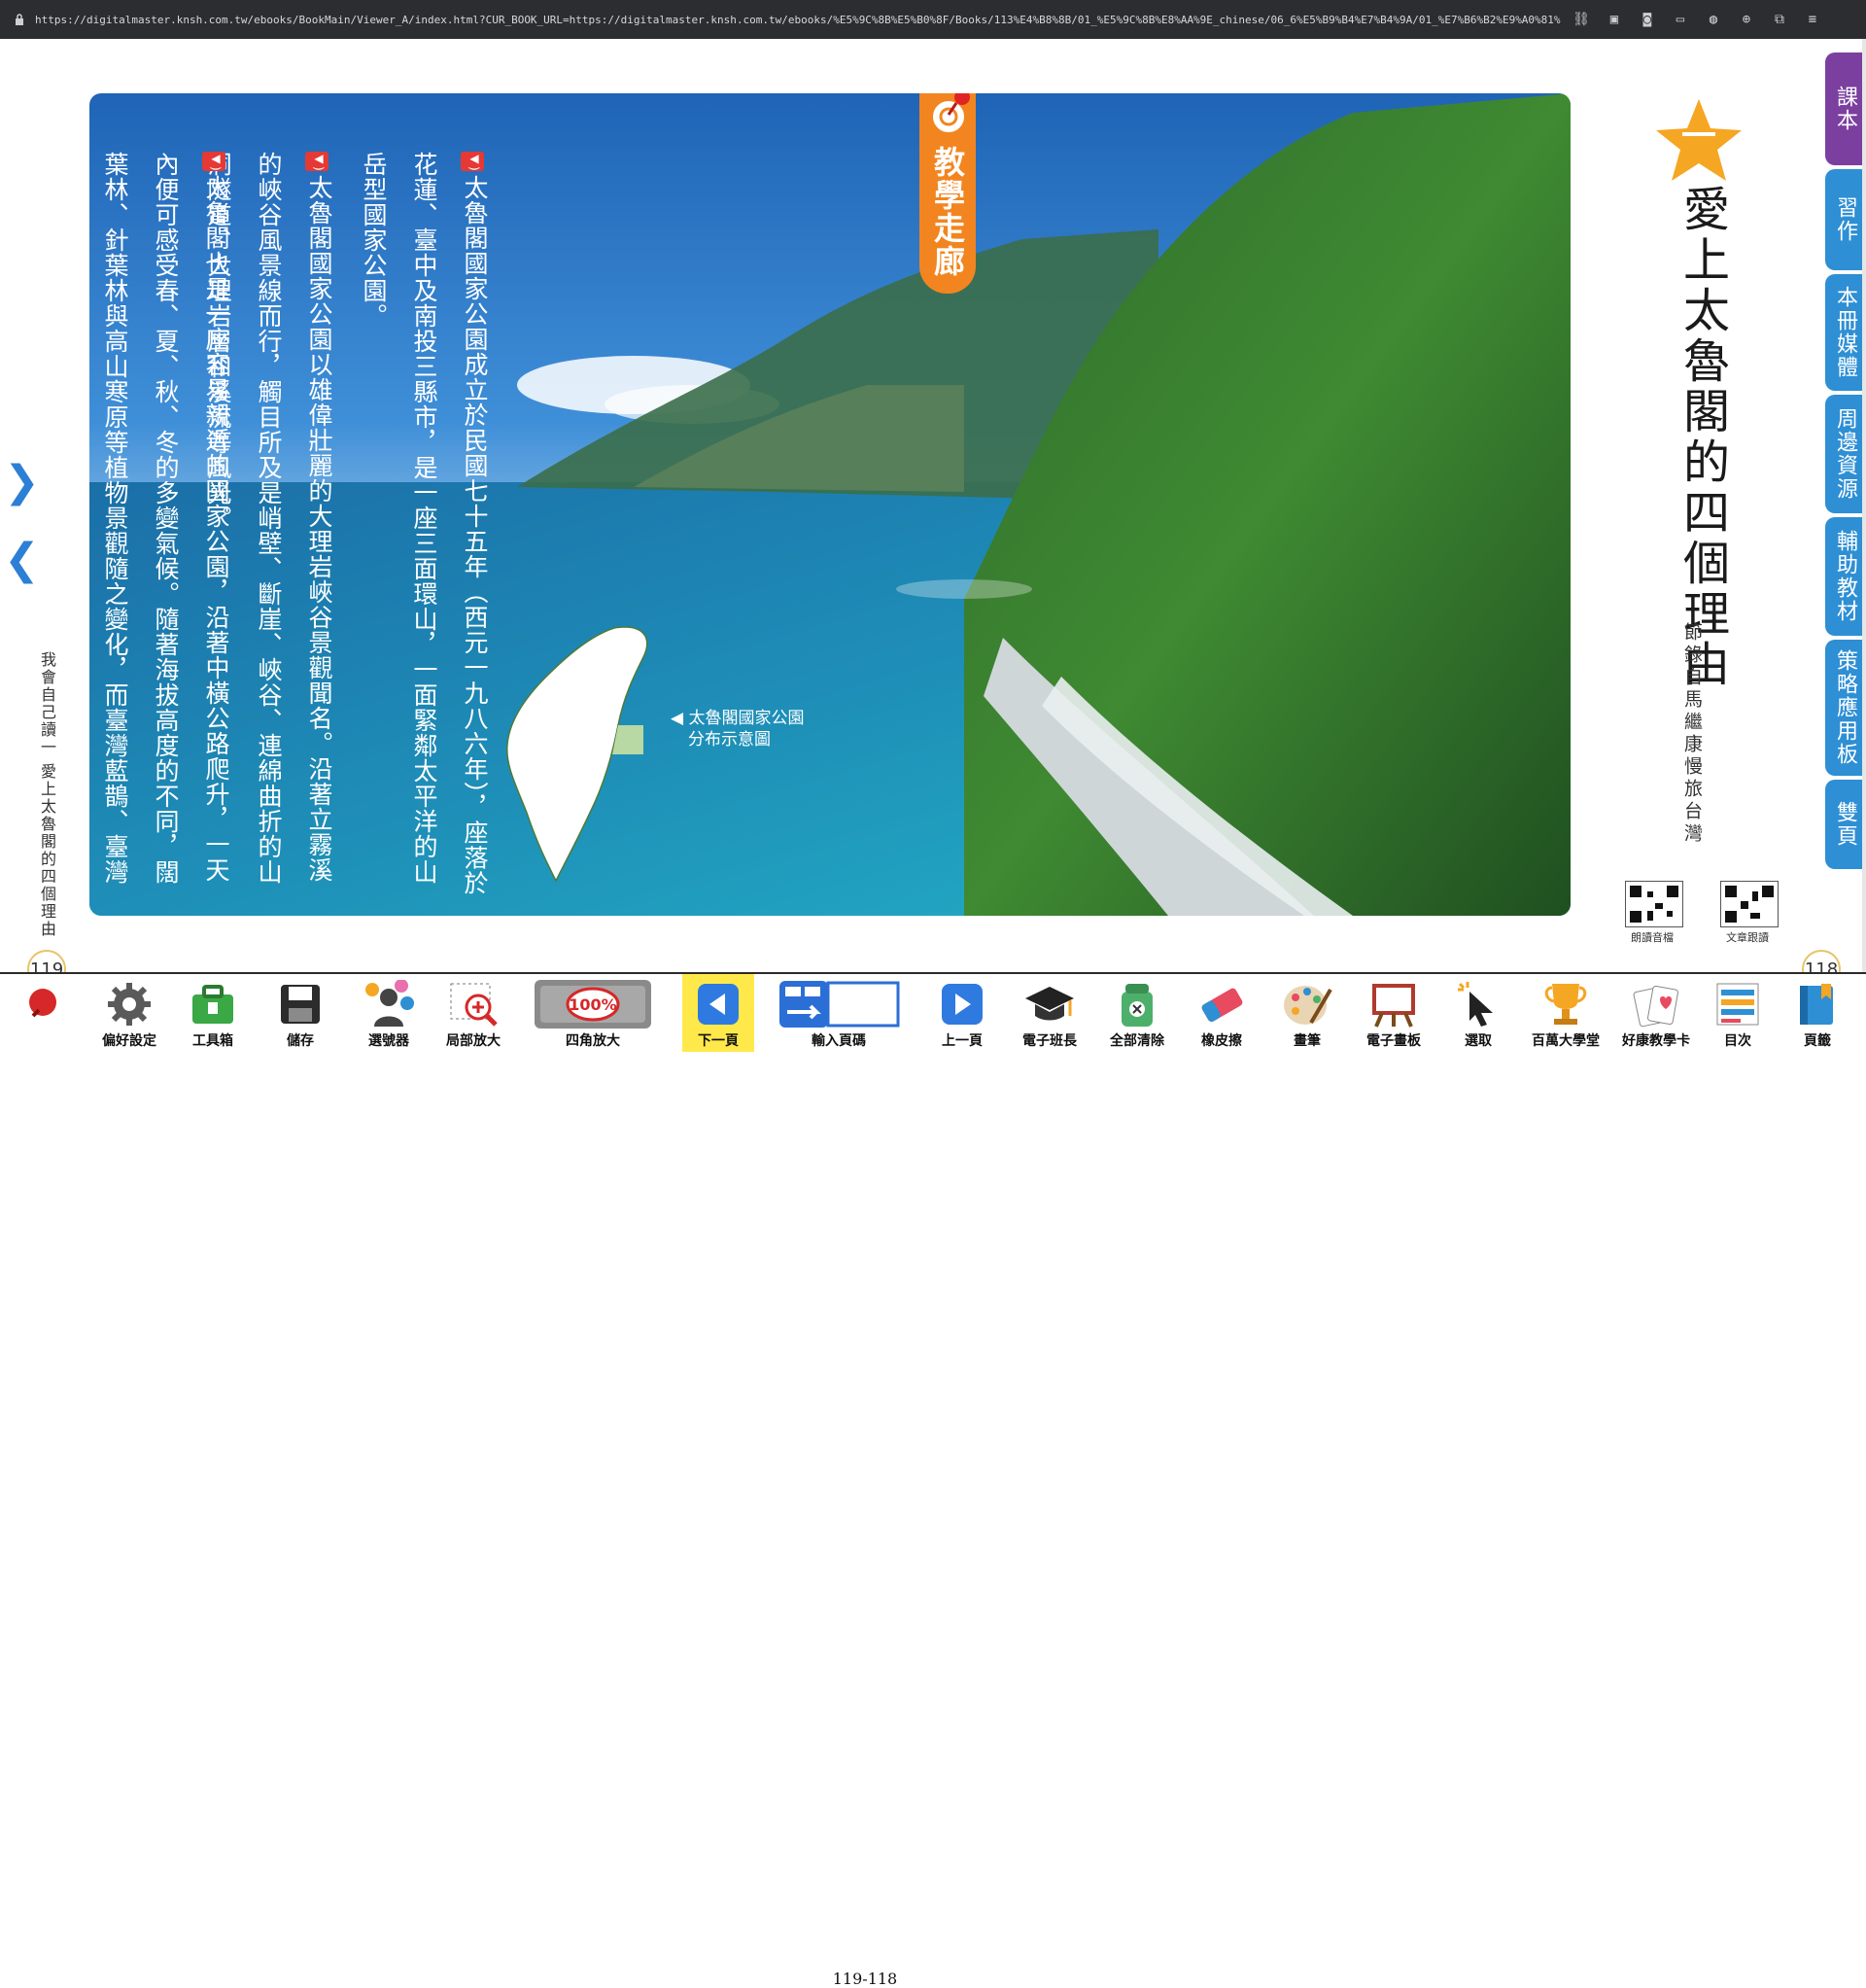 This screenshot has width=1866, height=1988. I want to click on globe-icon: ◍, so click(1713, 19).